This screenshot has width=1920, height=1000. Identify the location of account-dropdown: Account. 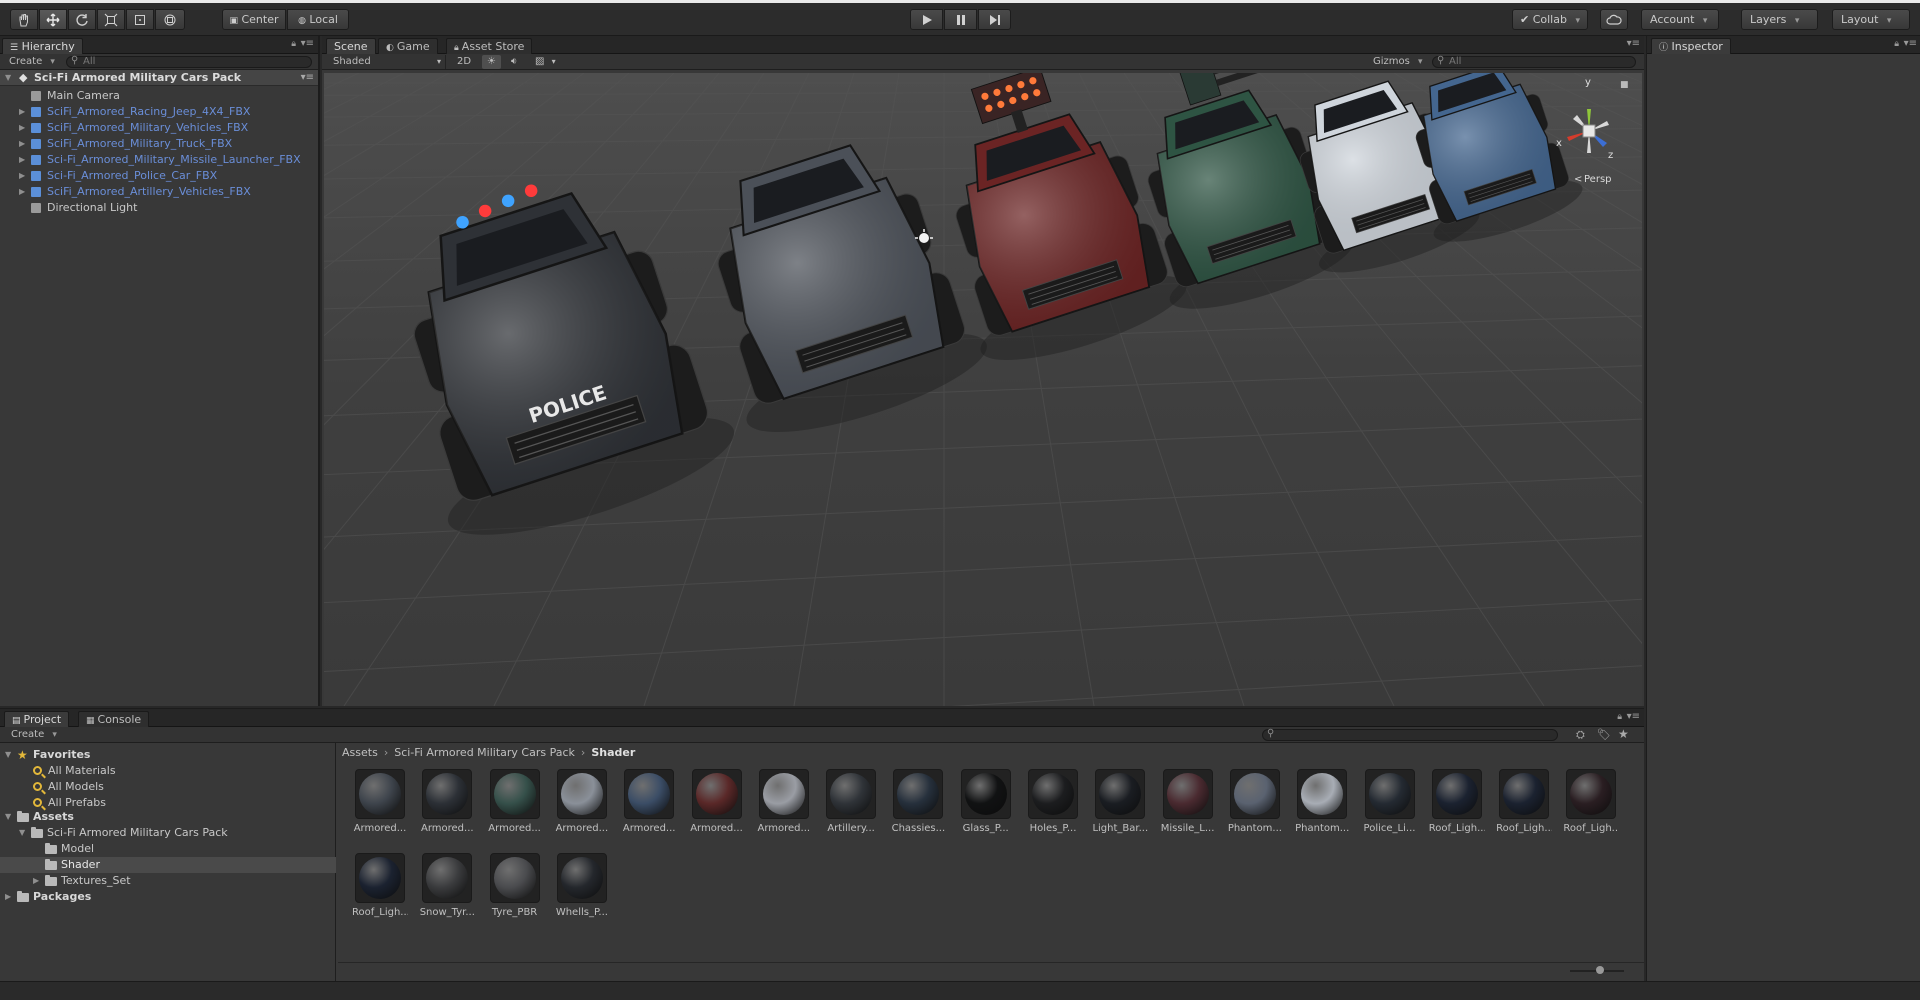
(1680, 19).